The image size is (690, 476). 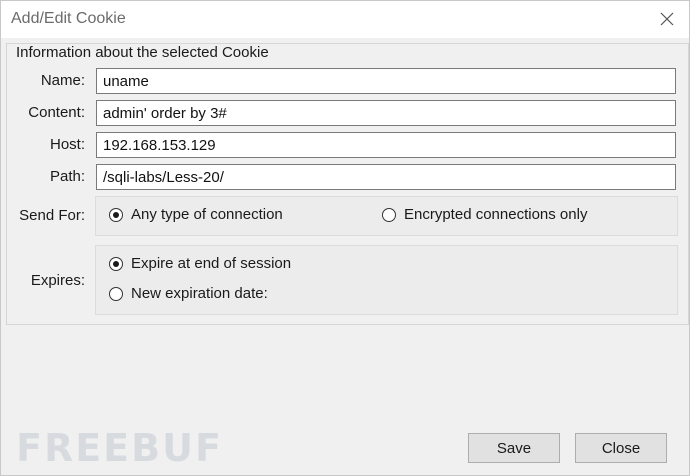 I want to click on save-button: Save, so click(x=514, y=448).